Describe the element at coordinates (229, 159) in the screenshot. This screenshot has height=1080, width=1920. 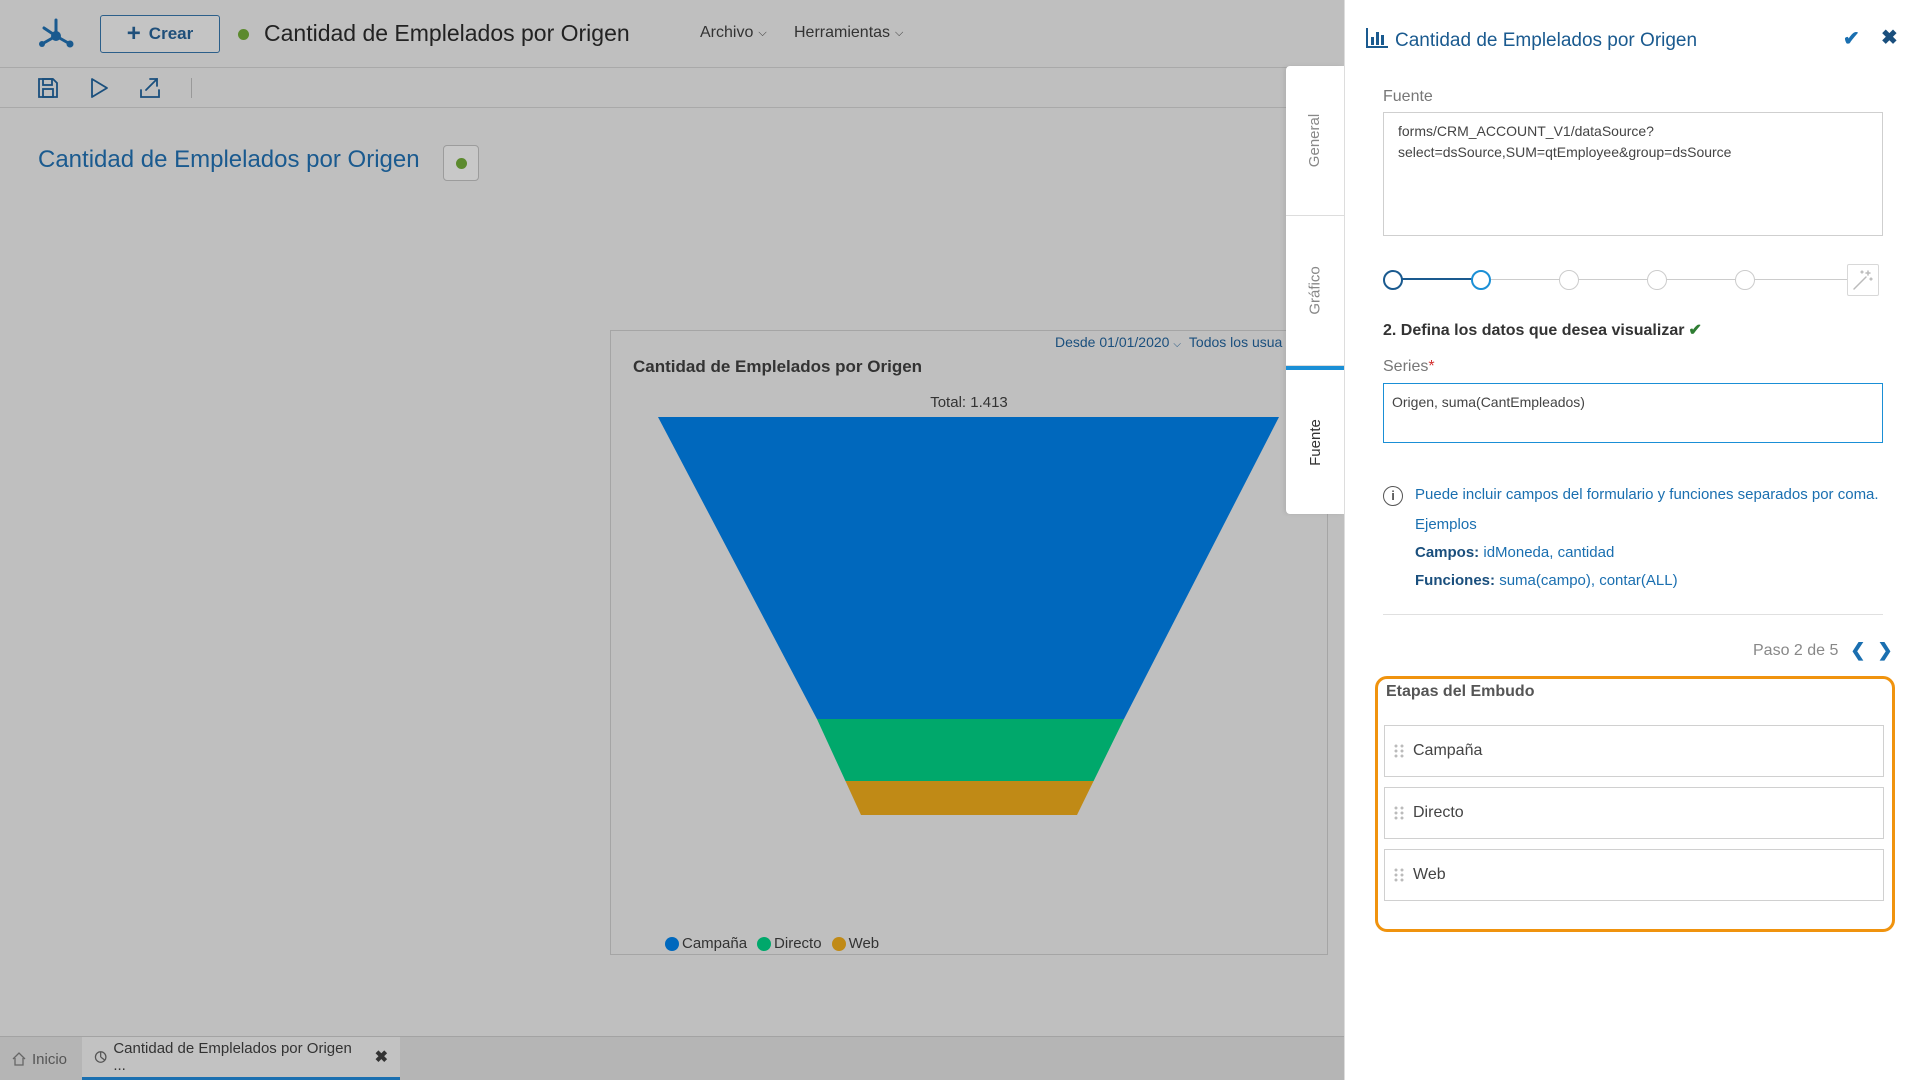
I see `page-title: Cantidad de Emplelados por Origen` at that location.